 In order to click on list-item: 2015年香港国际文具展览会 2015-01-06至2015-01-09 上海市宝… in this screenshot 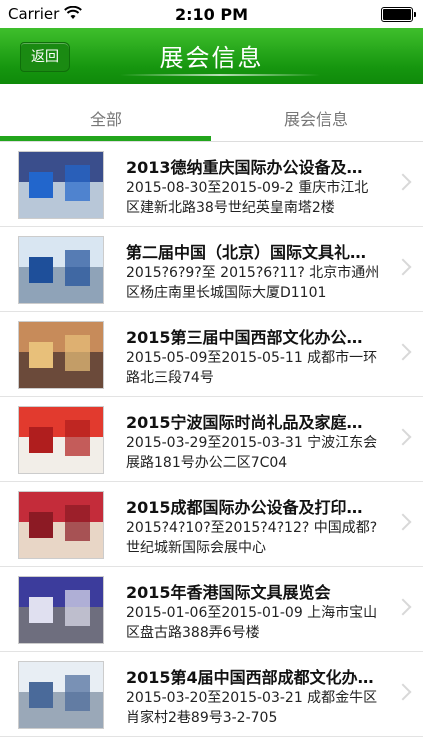, I will do `click(211, 609)`.